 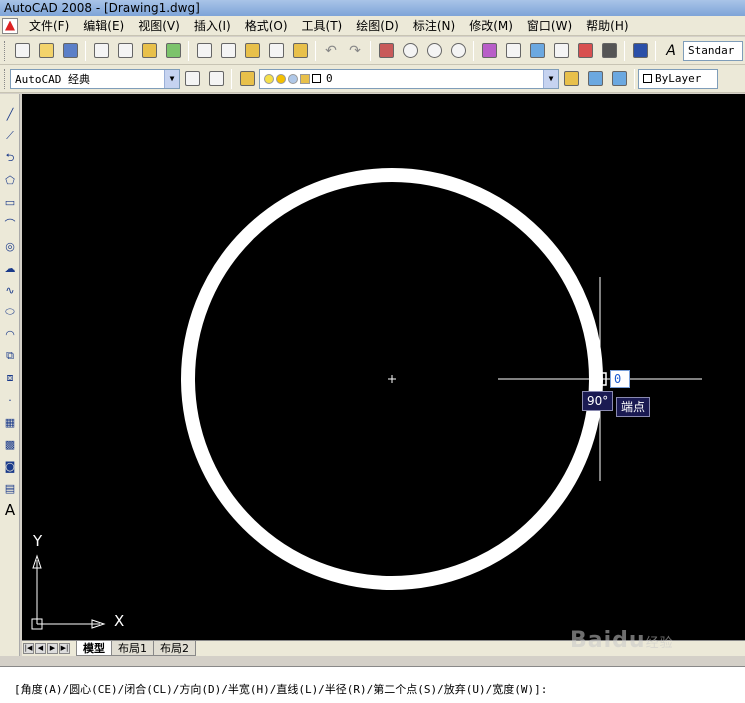 What do you see at coordinates (10, 202) in the screenshot?
I see `rectangle-icon: ▭` at bounding box center [10, 202].